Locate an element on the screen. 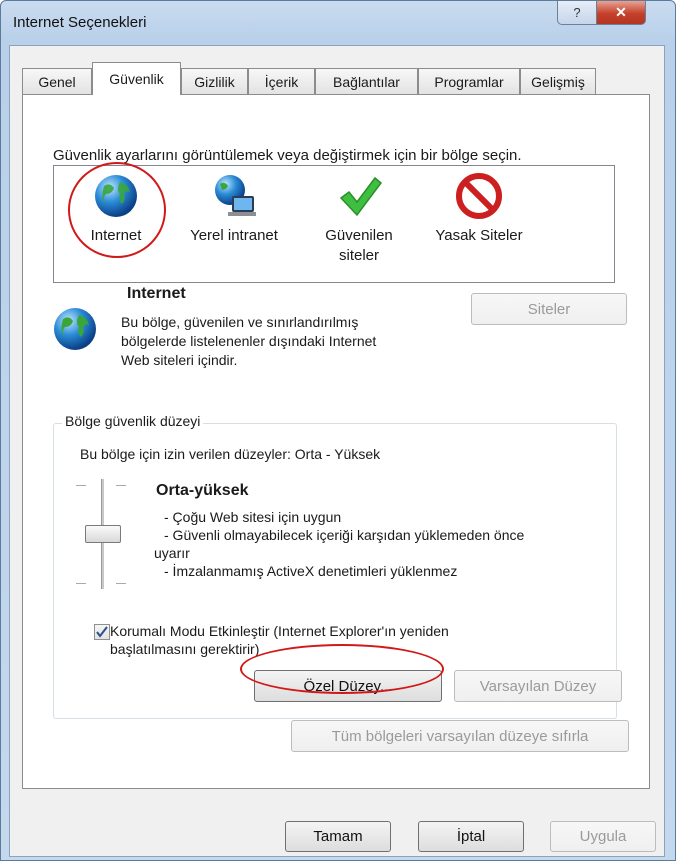 The image size is (676, 861). apply-button: Uygula is located at coordinates (603, 836).